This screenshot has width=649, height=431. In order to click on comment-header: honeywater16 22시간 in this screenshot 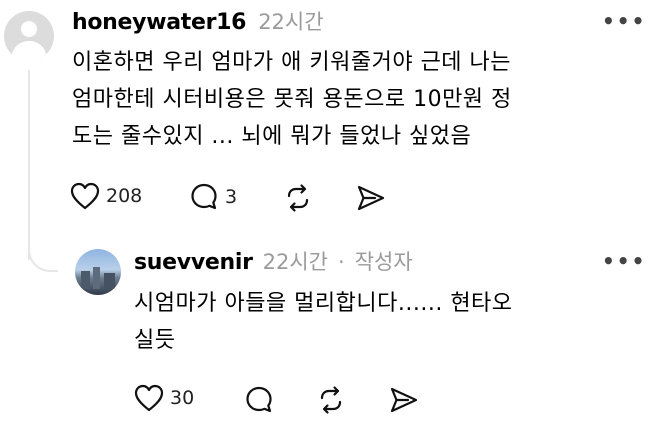, I will do `click(198, 21)`.